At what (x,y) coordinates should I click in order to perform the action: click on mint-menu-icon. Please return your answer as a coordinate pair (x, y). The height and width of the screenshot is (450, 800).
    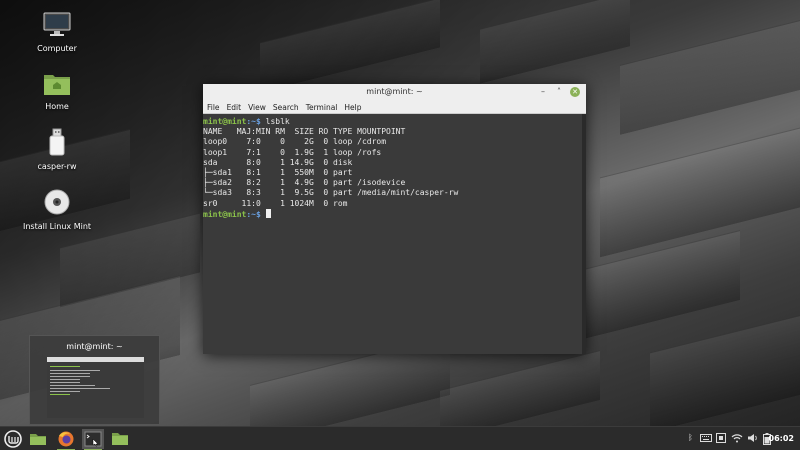
    Looking at the image, I should click on (13, 439).